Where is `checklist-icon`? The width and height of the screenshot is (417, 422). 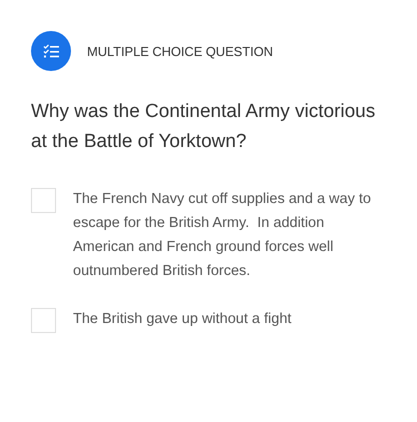 checklist-icon is located at coordinates (51, 51).